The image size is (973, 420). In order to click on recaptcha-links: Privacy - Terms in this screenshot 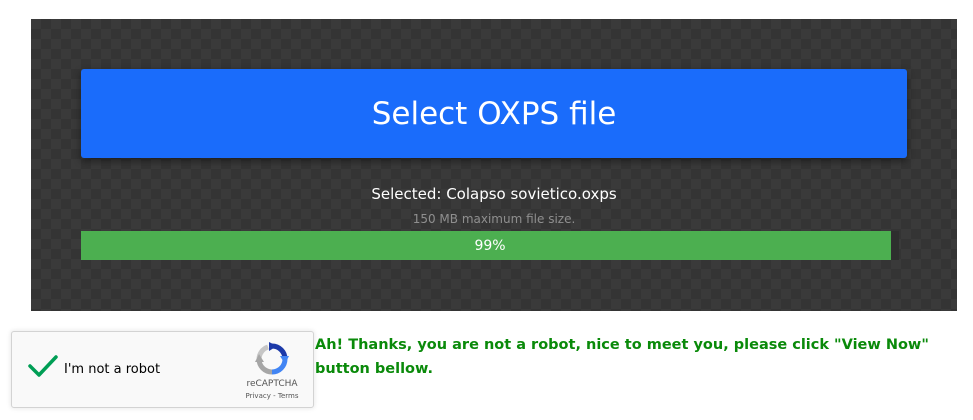, I will do `click(272, 396)`.